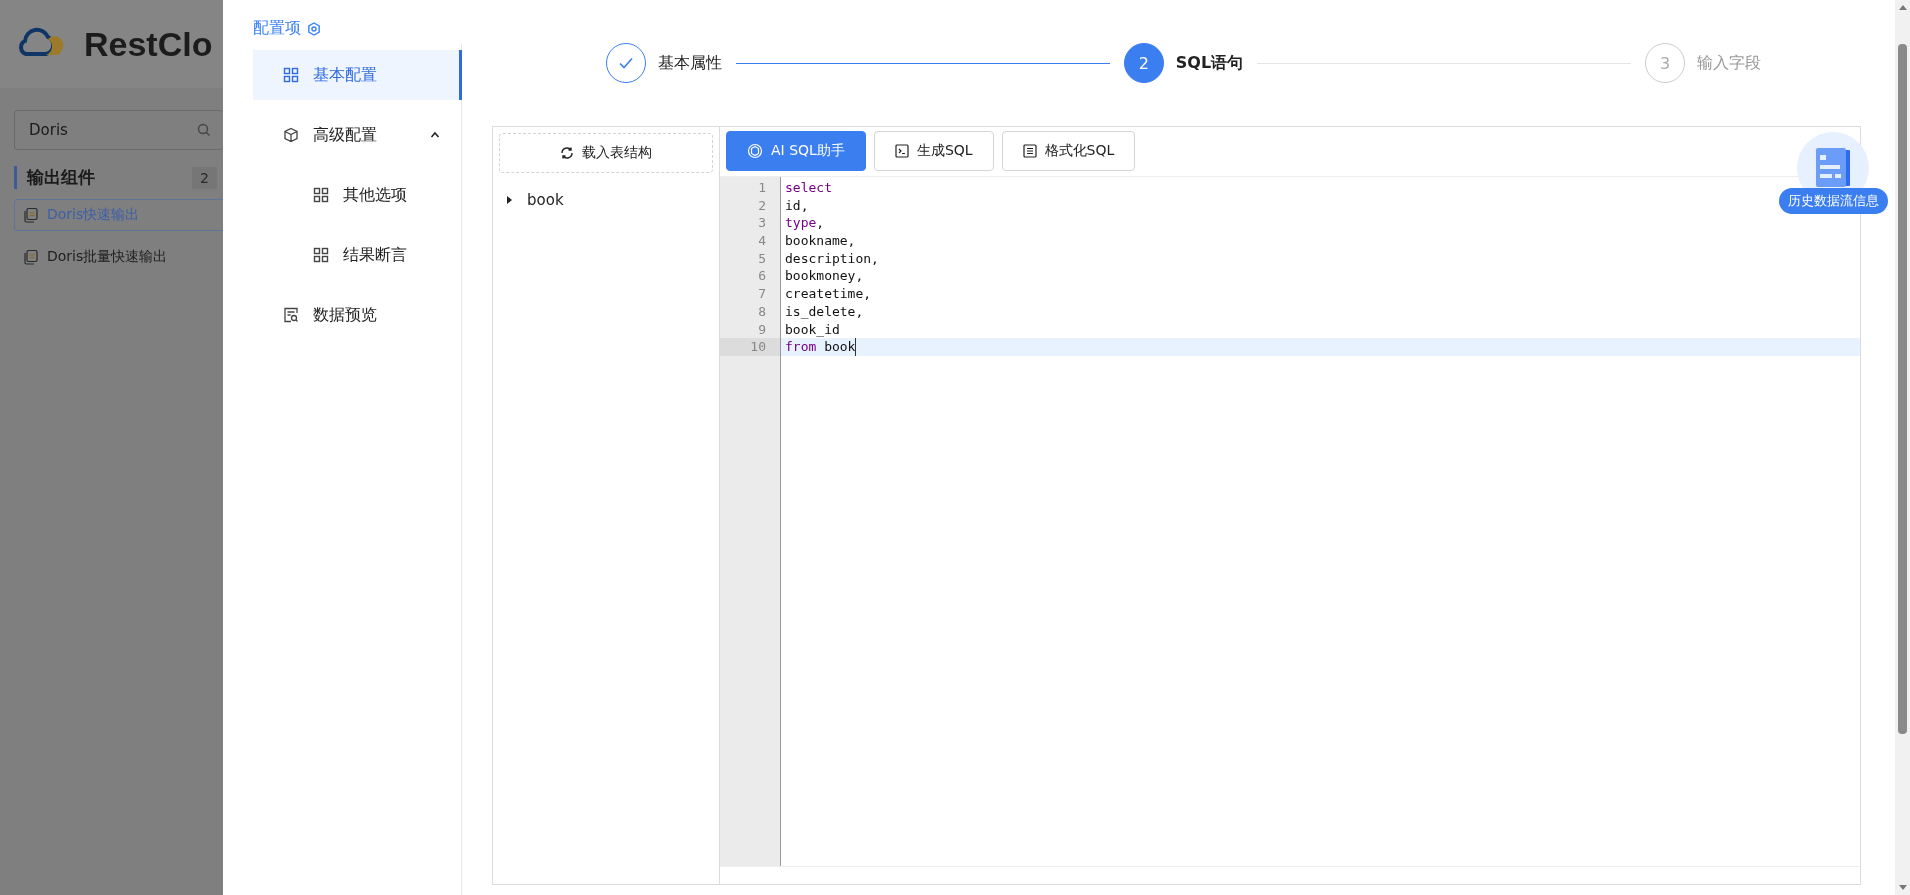  Describe the element at coordinates (606, 153) in the screenshot. I see `load-table-button: 载入表结构` at that location.